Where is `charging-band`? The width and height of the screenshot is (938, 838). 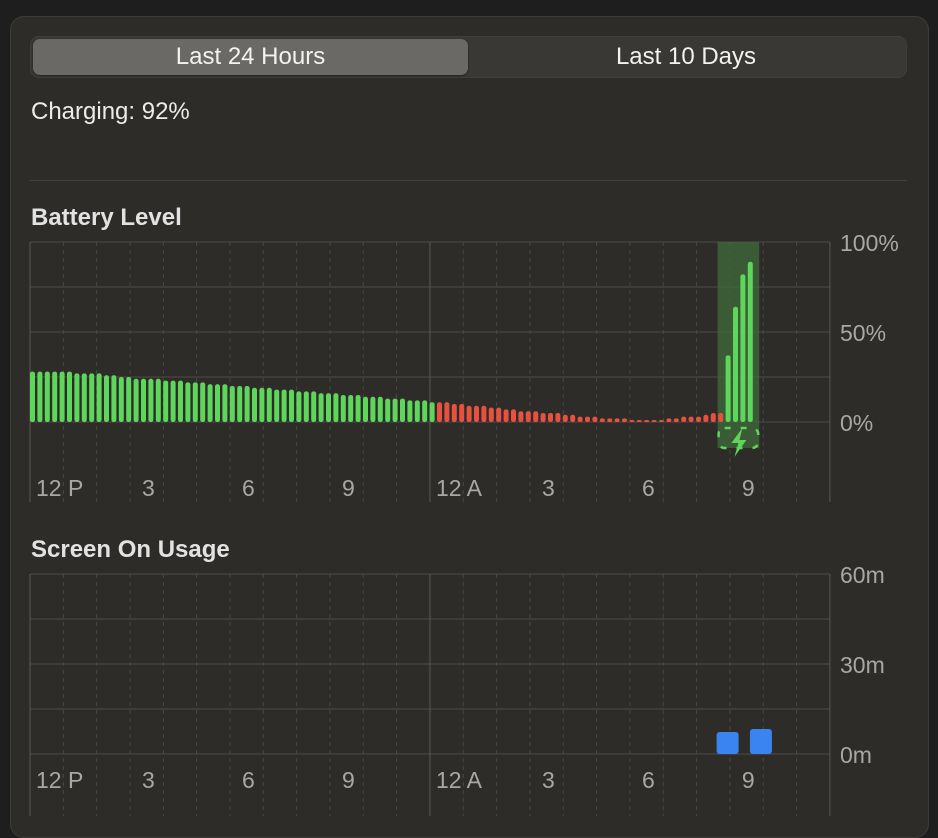
charging-band is located at coordinates (738, 345).